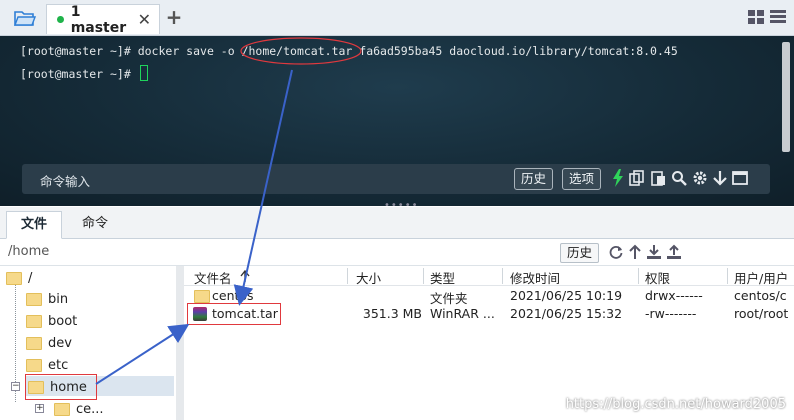  Describe the element at coordinates (65, 180) in the screenshot. I see `command-input-placeholder: 命令输入` at that location.